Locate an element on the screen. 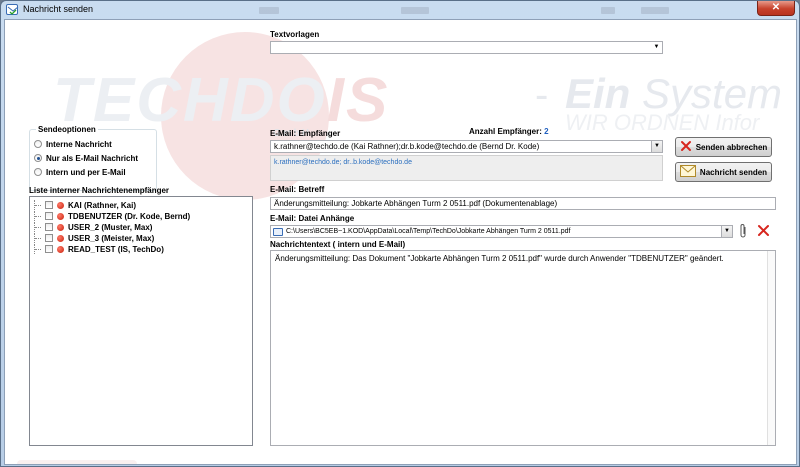 Image resolution: width=800 pixels, height=467 pixels. watermark-dash: - is located at coordinates (542, 95).